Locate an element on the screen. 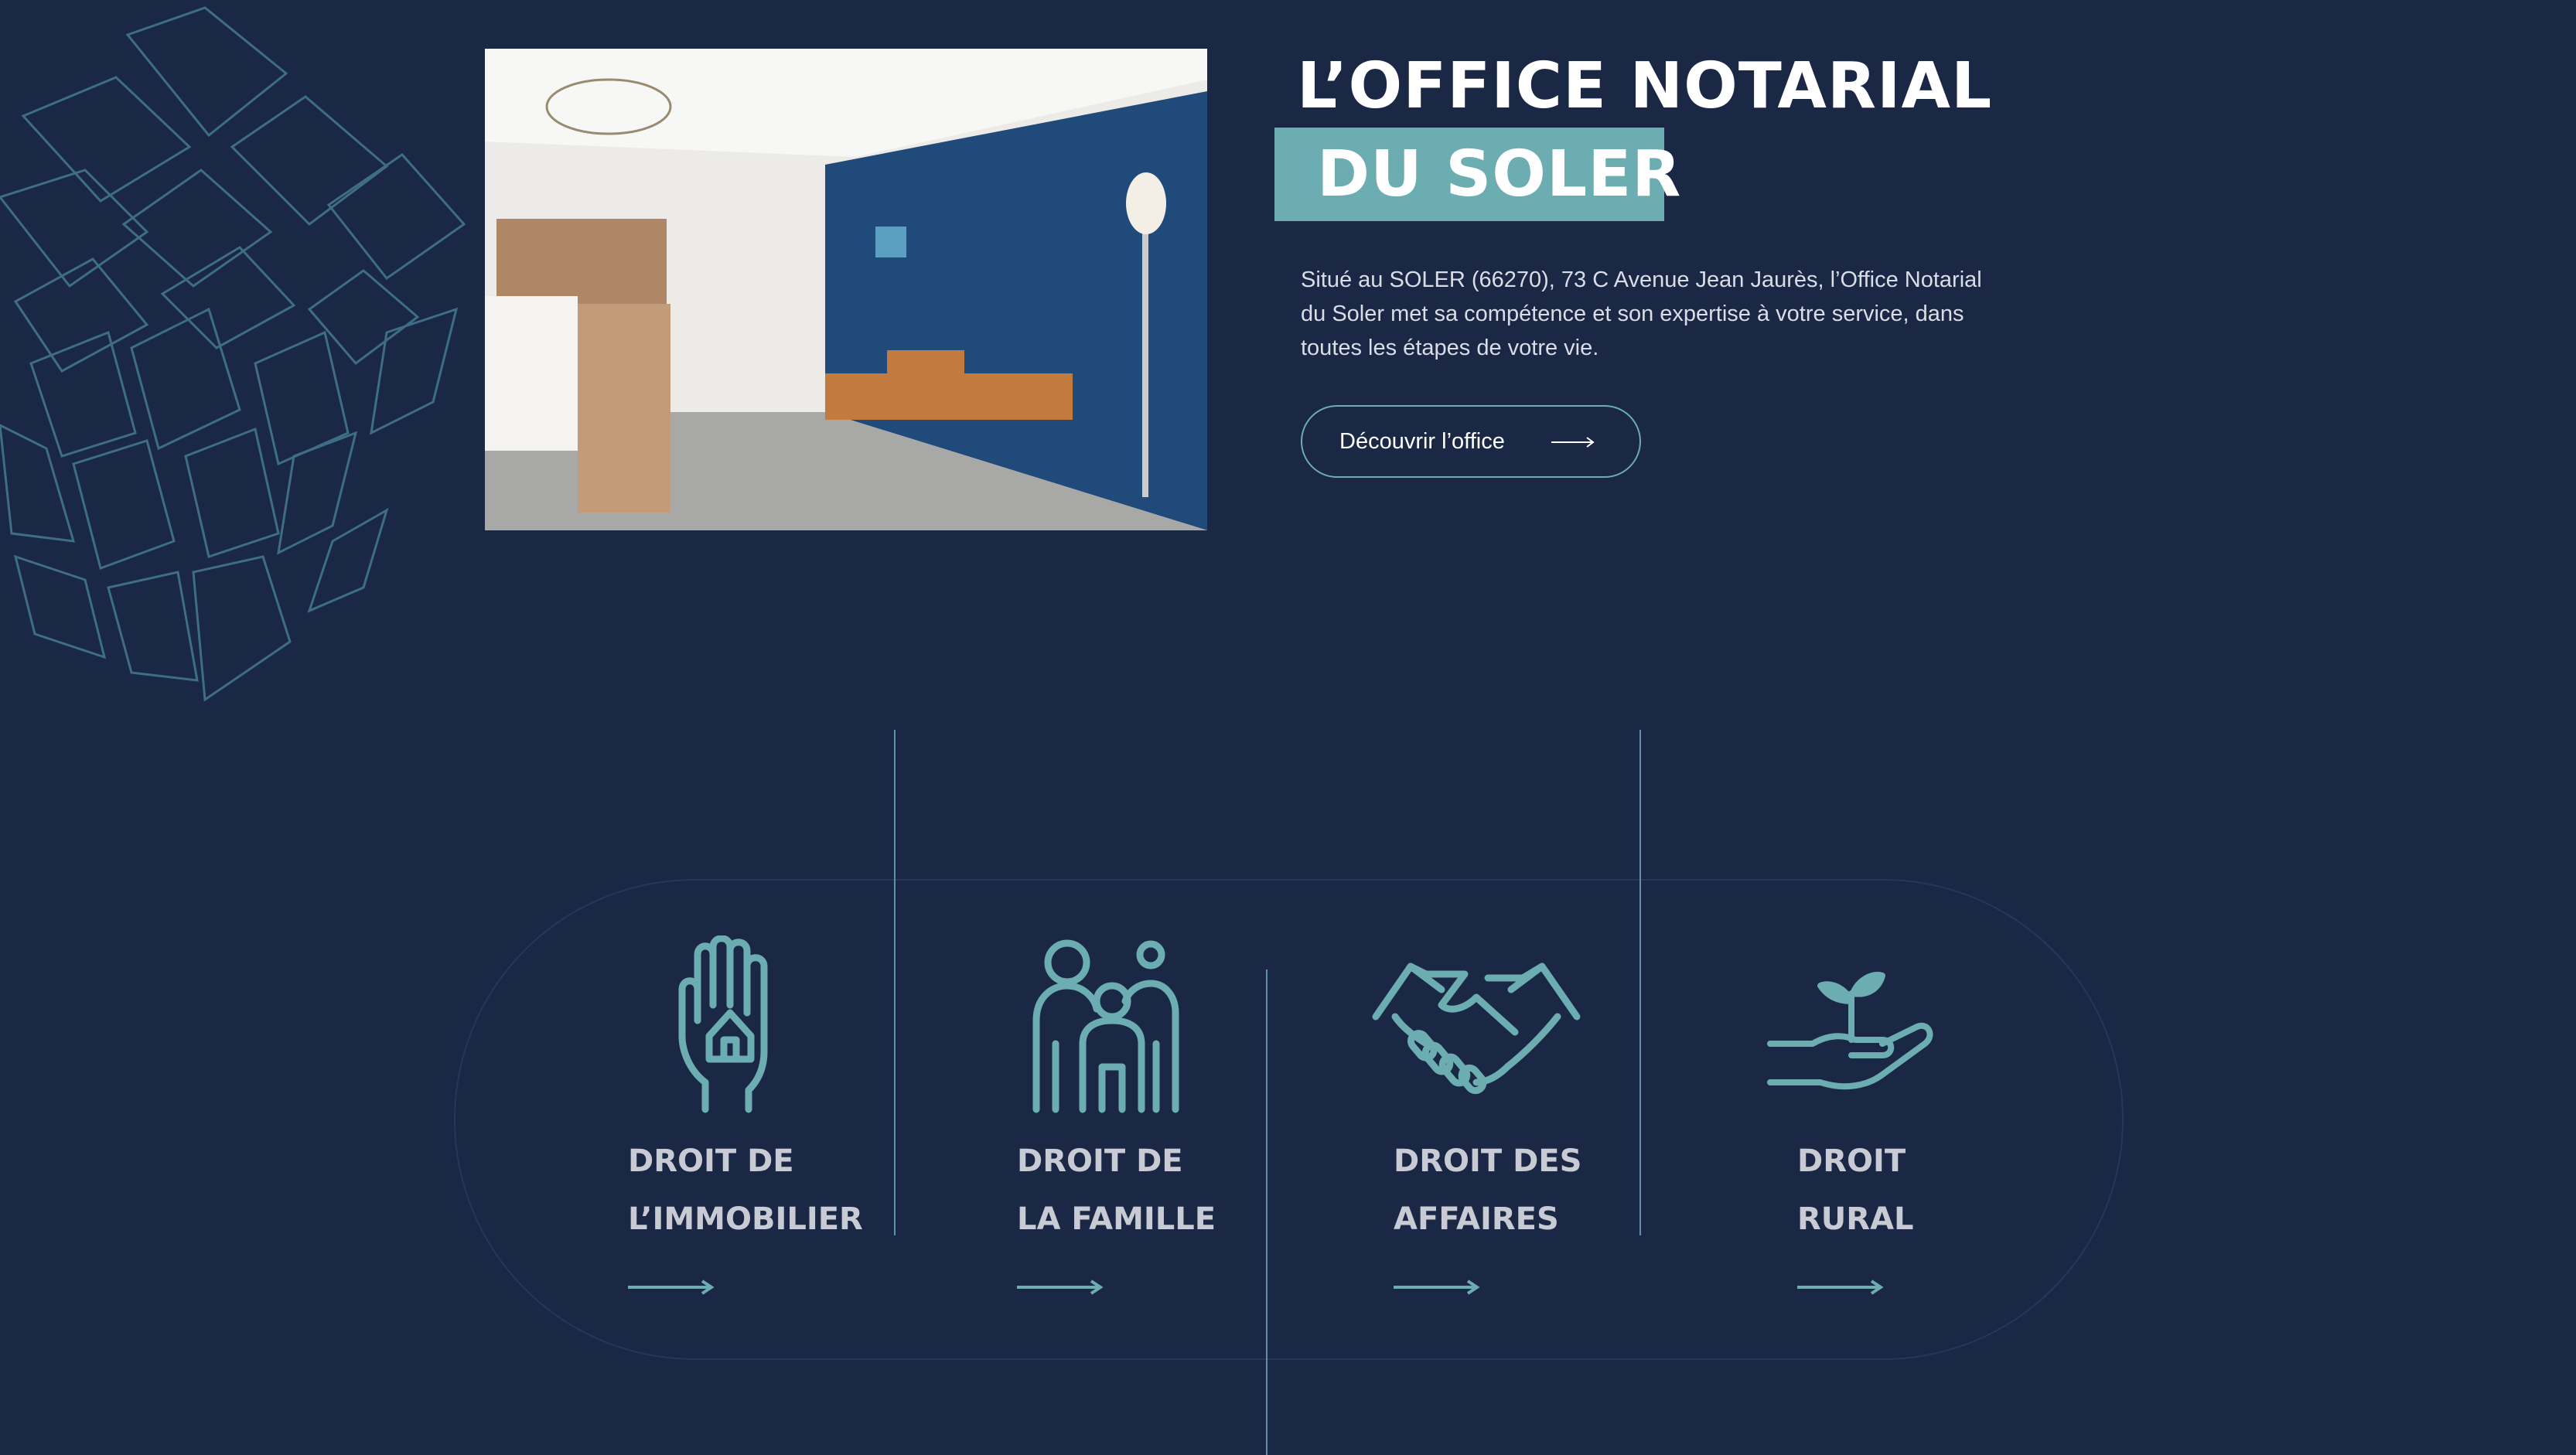  service-title-line1: DROIT is located at coordinates (1851, 1161).